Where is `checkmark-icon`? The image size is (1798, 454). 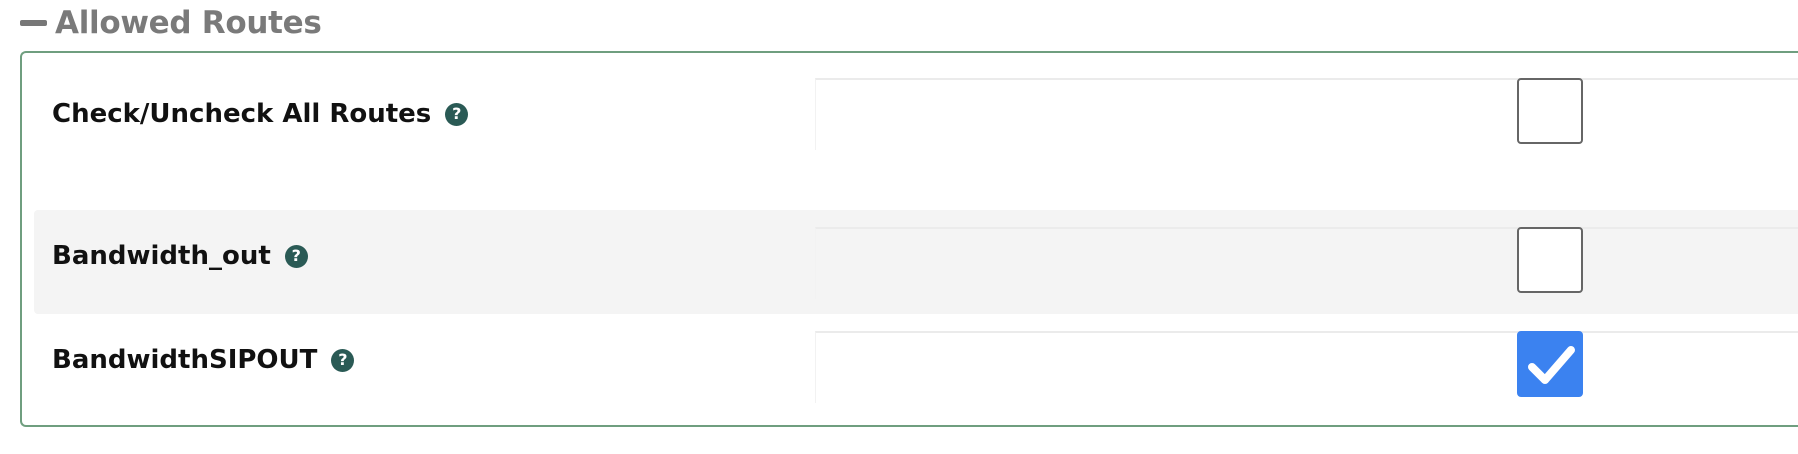 checkmark-icon is located at coordinates (1551, 365).